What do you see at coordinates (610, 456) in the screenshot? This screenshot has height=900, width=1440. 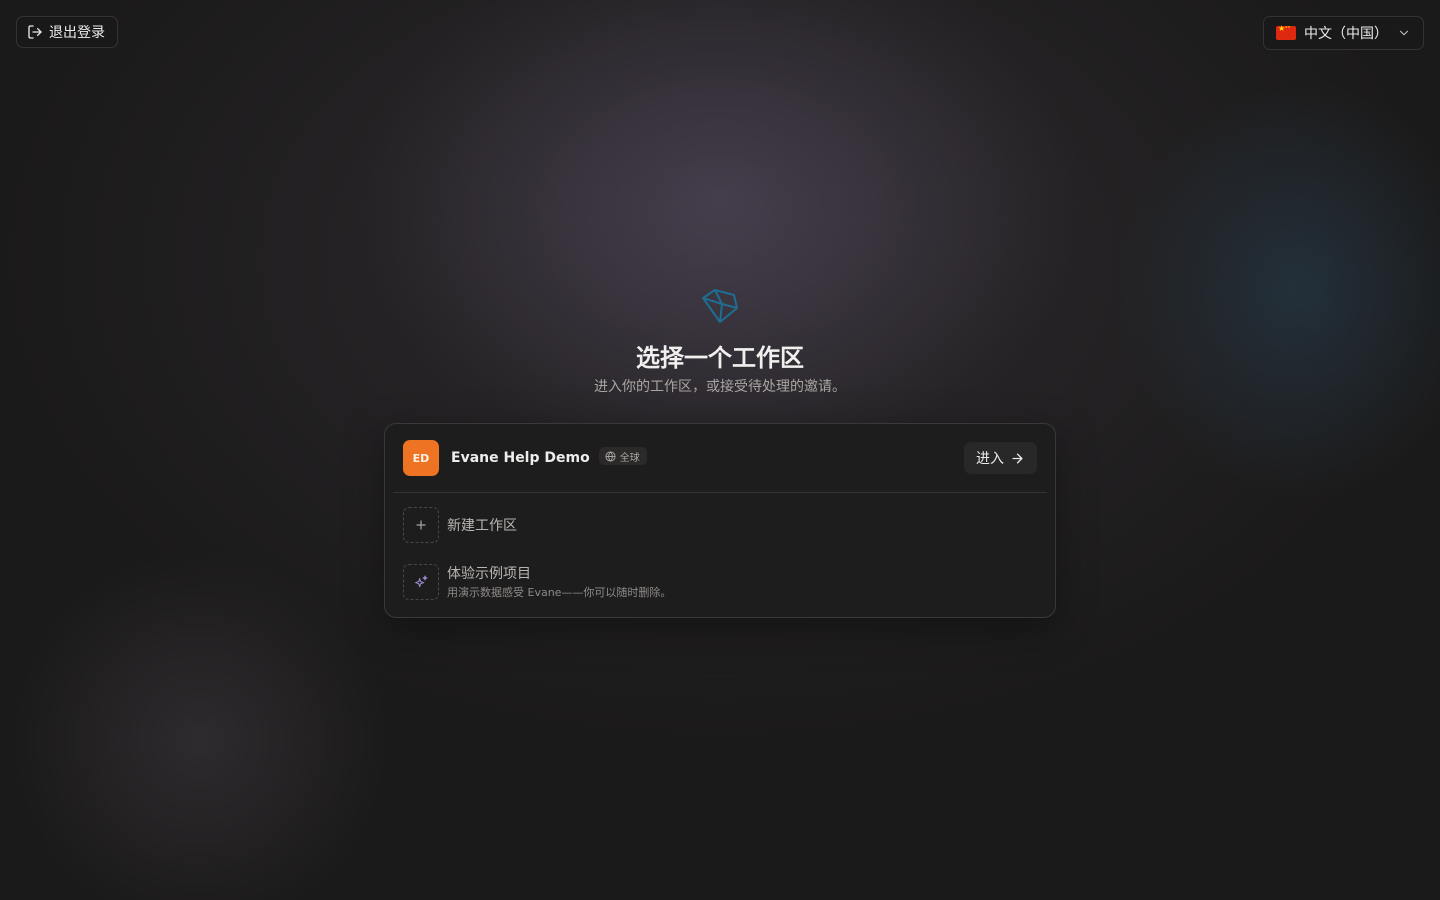 I see `globe-icon` at bounding box center [610, 456].